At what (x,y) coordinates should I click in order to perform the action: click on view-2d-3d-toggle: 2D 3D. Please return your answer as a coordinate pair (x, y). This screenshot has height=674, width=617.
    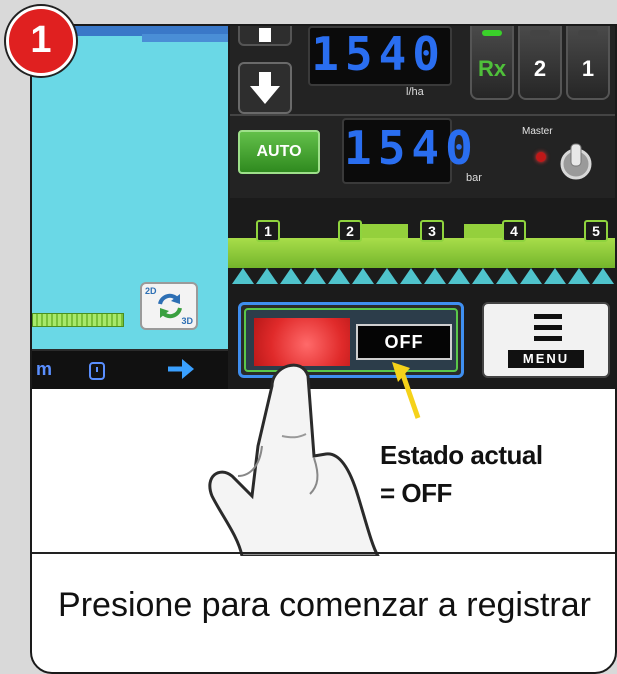
    Looking at the image, I should click on (169, 306).